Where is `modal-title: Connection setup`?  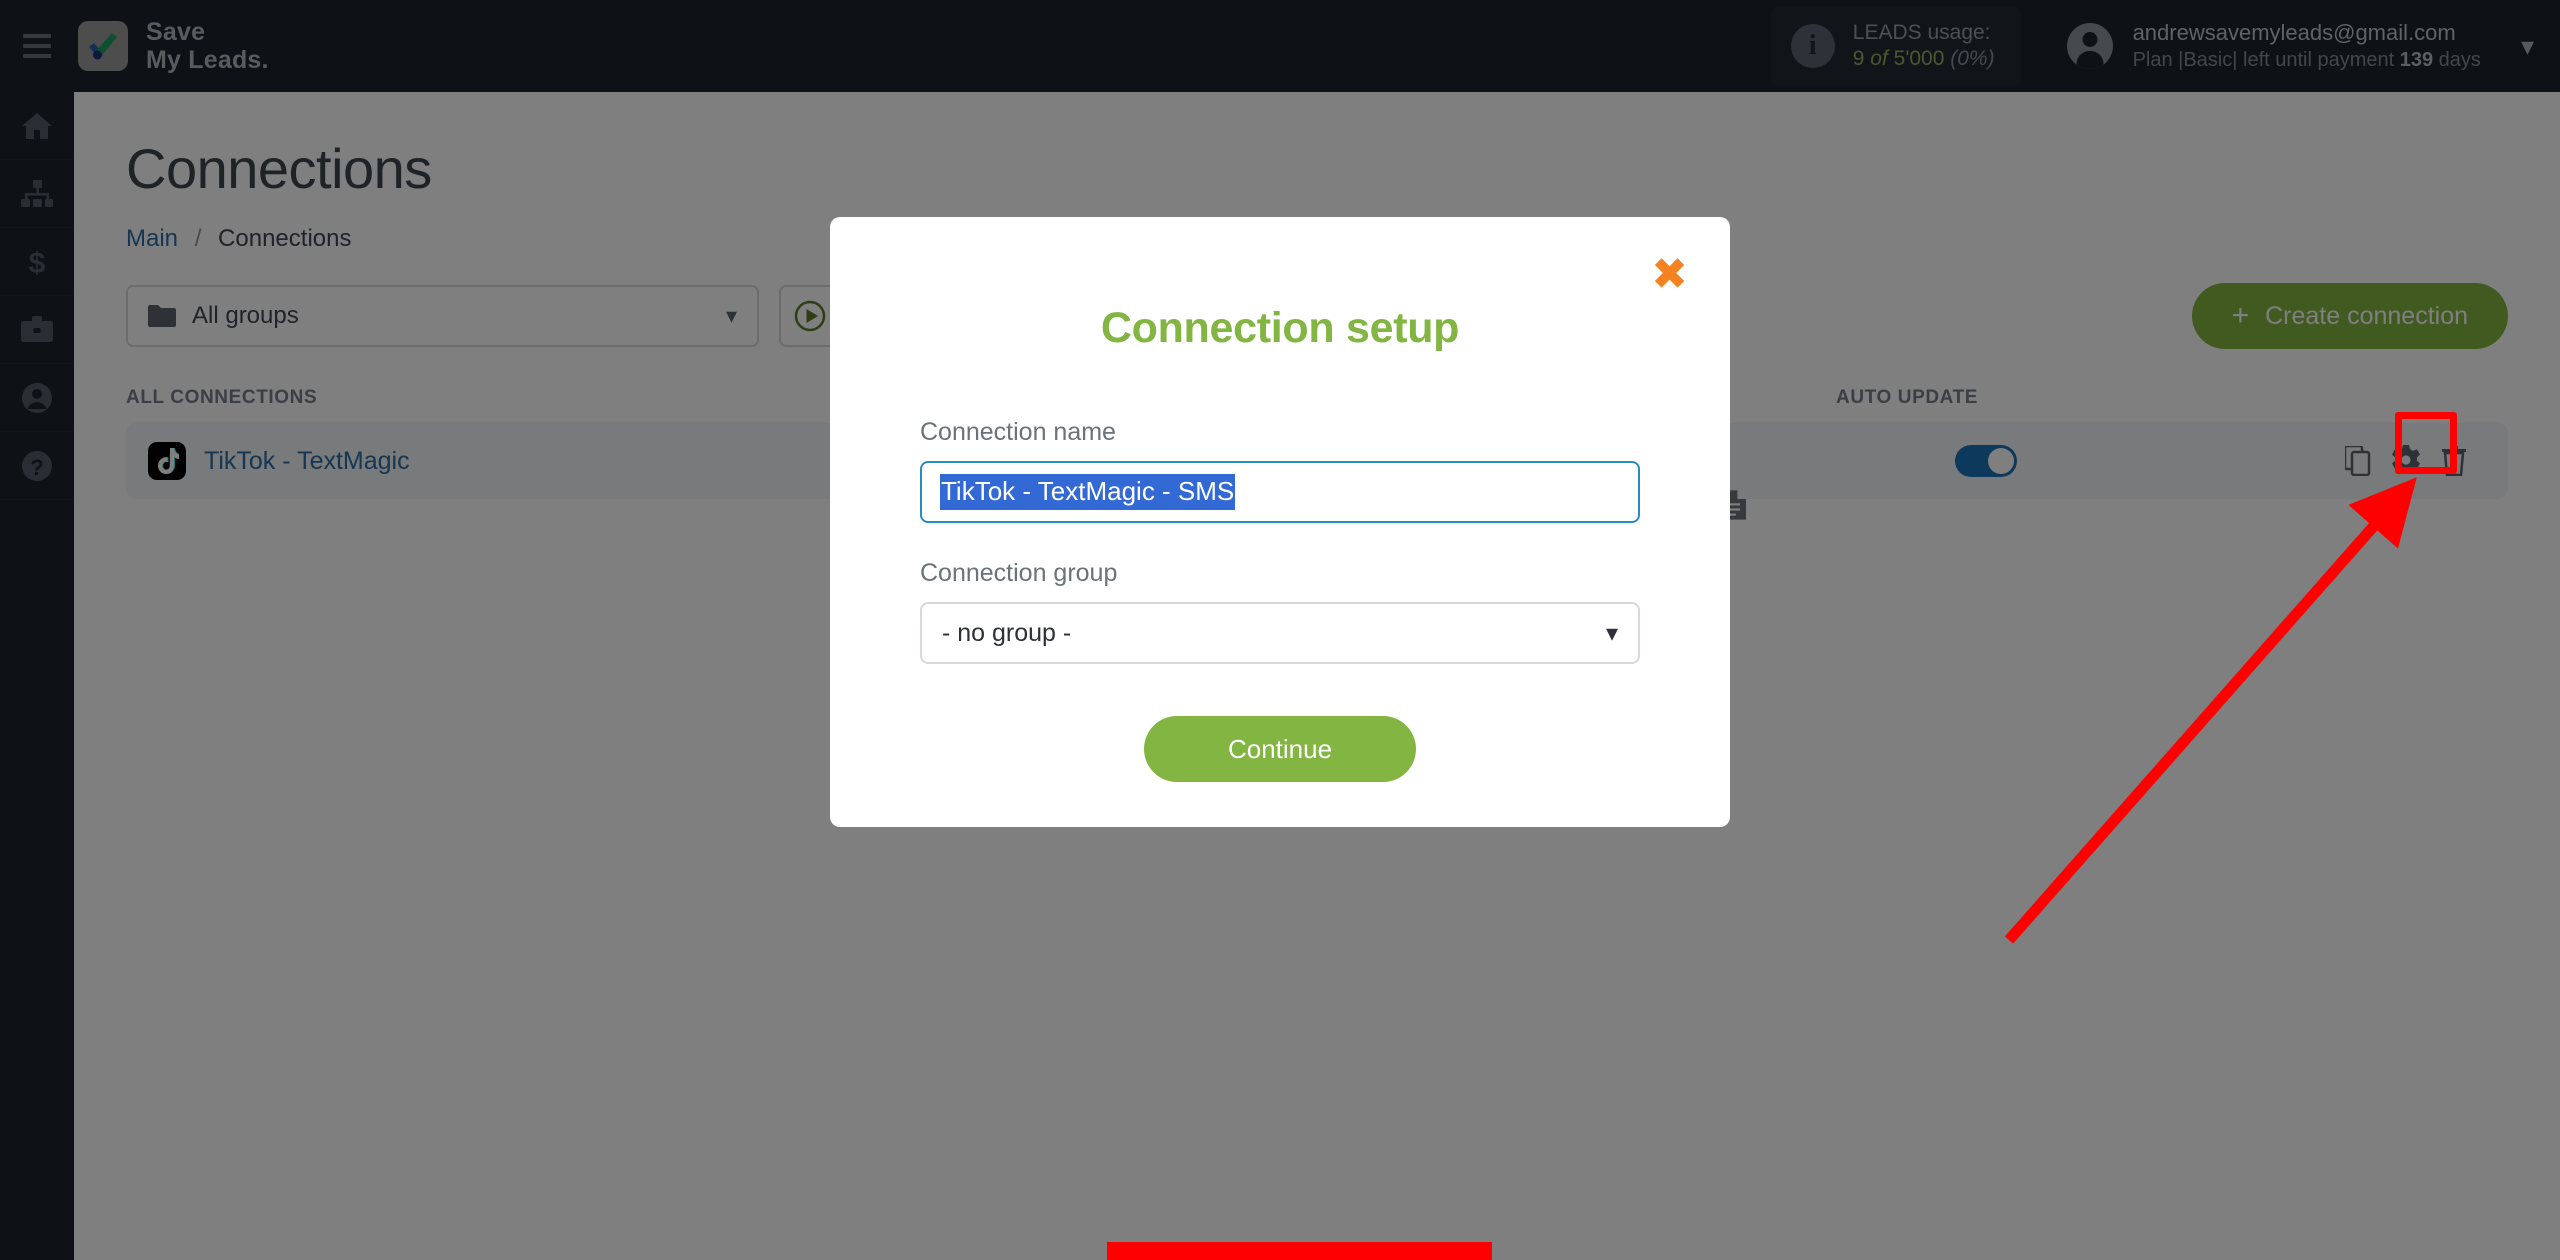 modal-title: Connection setup is located at coordinates (1280, 328).